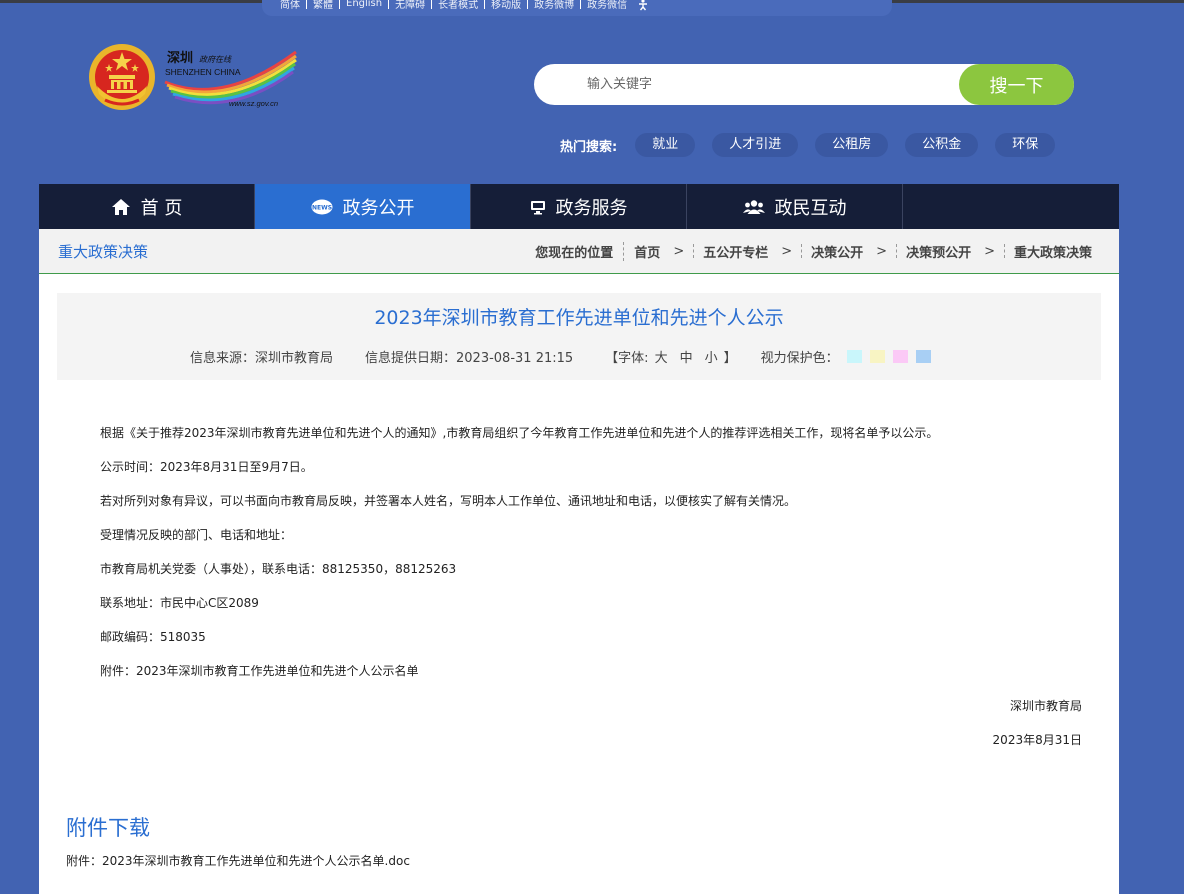  I want to click on topbar-link-wechat: 政务微信, so click(607, 5).